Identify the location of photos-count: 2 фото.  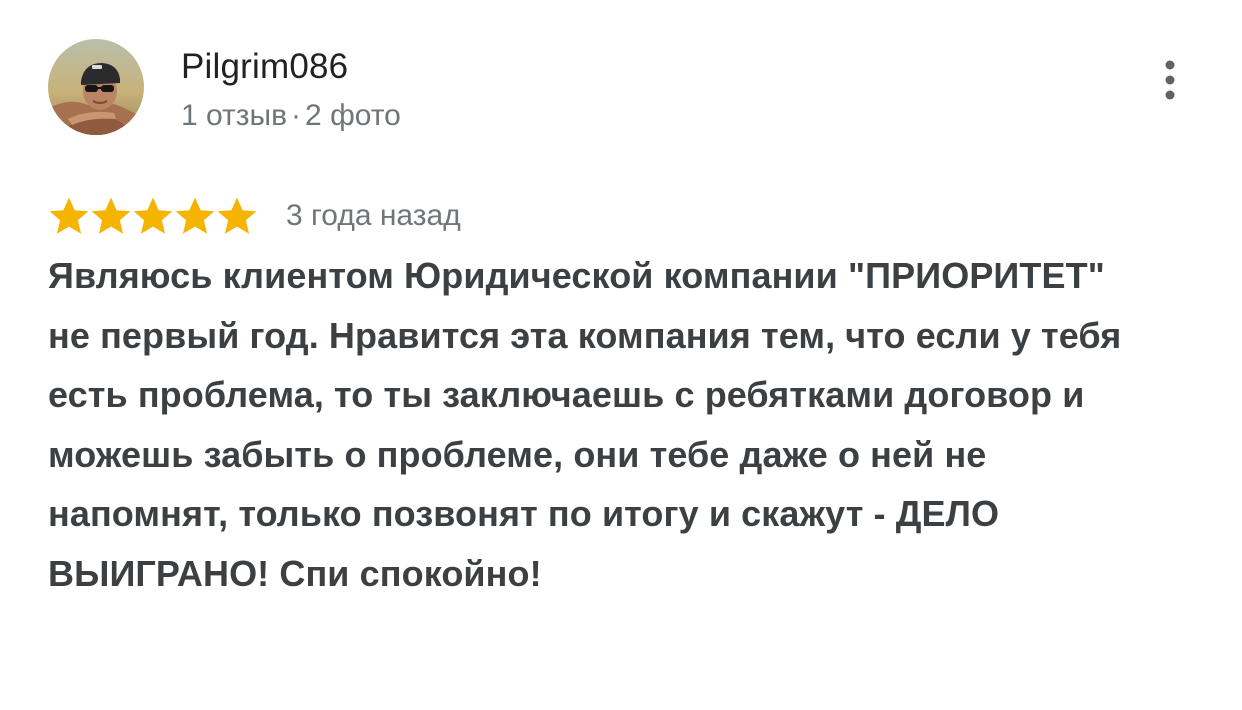
(353, 115).